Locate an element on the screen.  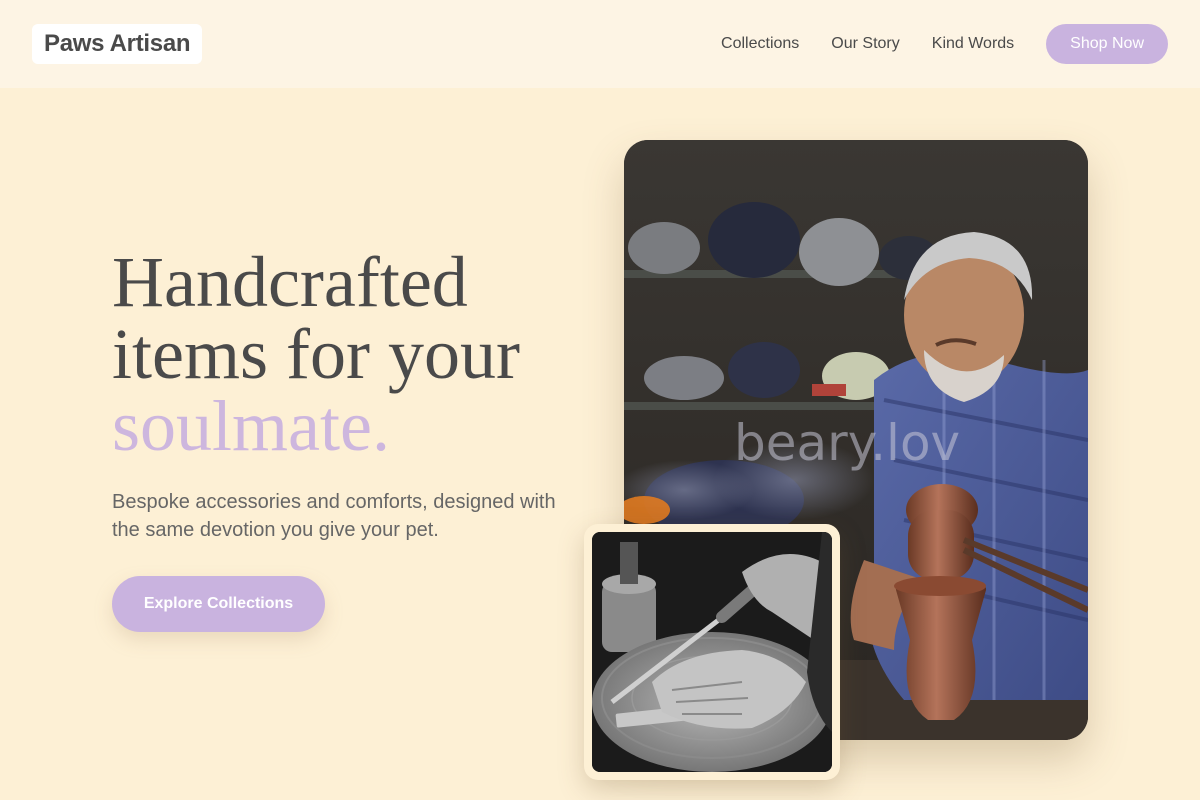
nav-link-kind-words: Kind Words is located at coordinates (973, 44).